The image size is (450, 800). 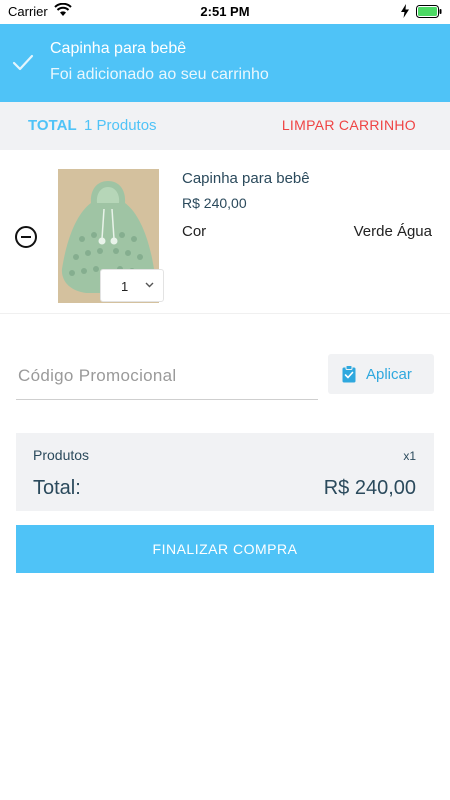 What do you see at coordinates (194, 231) in the screenshot?
I see `color-label: Cor` at bounding box center [194, 231].